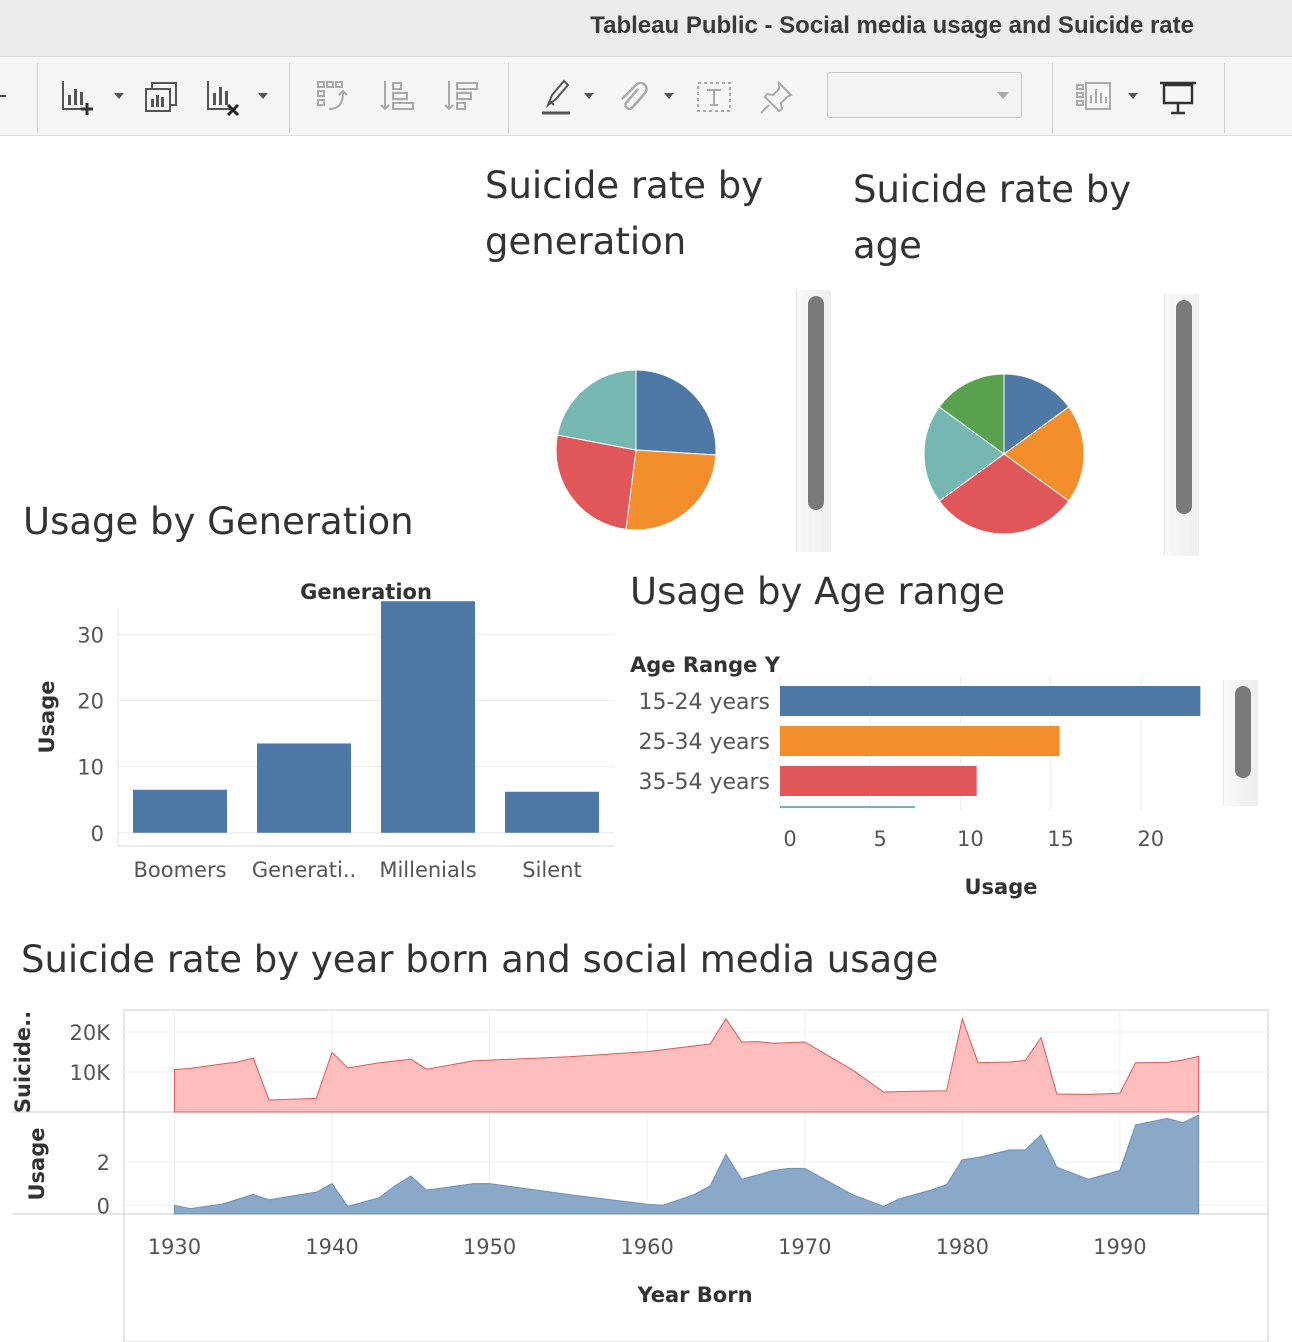  Describe the element at coordinates (818, 591) in the screenshot. I see `usage-age-title: Usage by Age range` at that location.